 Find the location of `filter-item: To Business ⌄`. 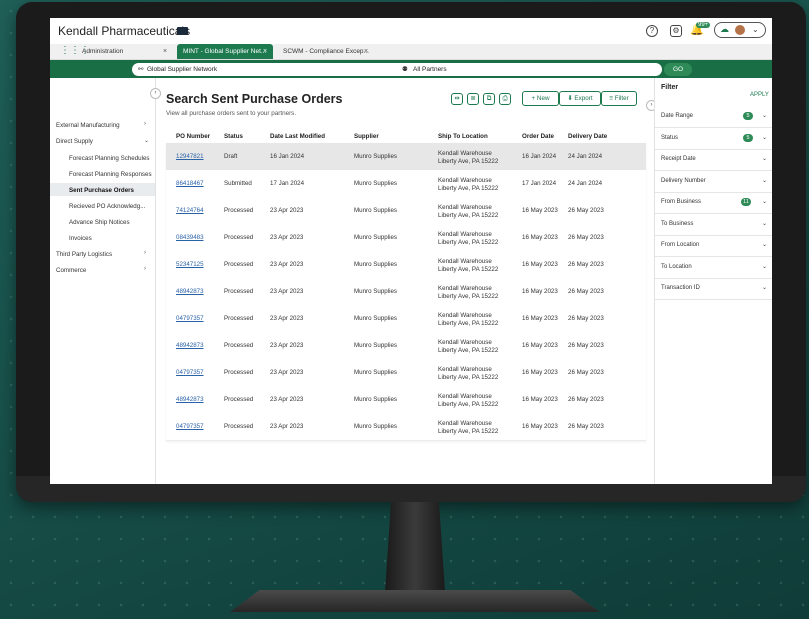

filter-item: To Business ⌄ is located at coordinates (713, 225).